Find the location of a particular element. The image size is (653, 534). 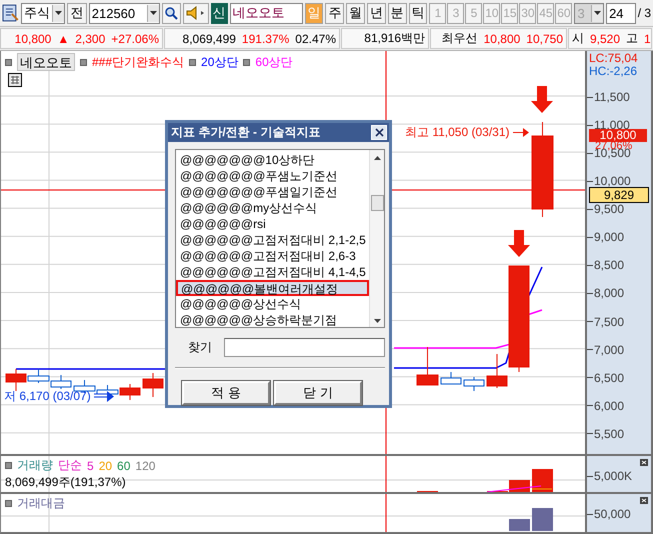

search-label: 찾기 is located at coordinates (200, 347).